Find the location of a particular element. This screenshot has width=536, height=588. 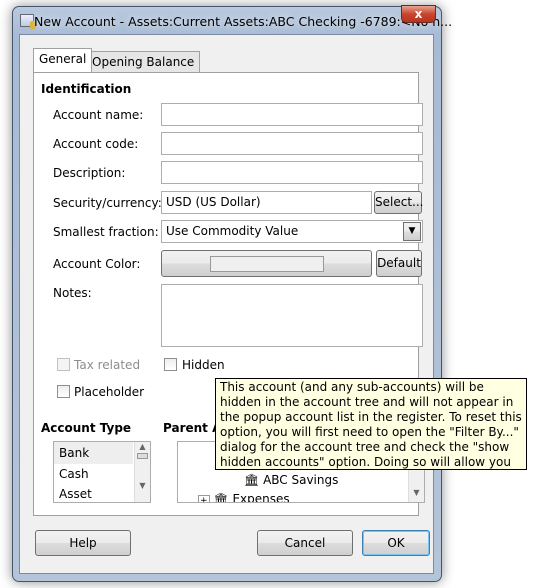

fraction-dropdown: Use Commodity Value is located at coordinates (292, 231).